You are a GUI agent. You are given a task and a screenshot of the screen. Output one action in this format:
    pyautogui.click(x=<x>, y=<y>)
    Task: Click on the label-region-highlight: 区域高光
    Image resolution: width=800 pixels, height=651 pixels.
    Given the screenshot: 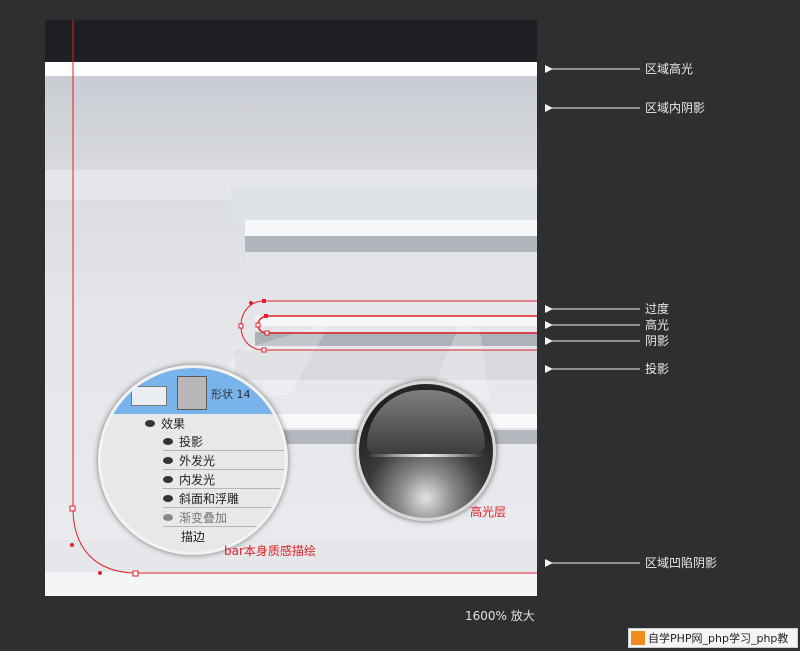 What is the action you would take?
    pyautogui.click(x=669, y=69)
    